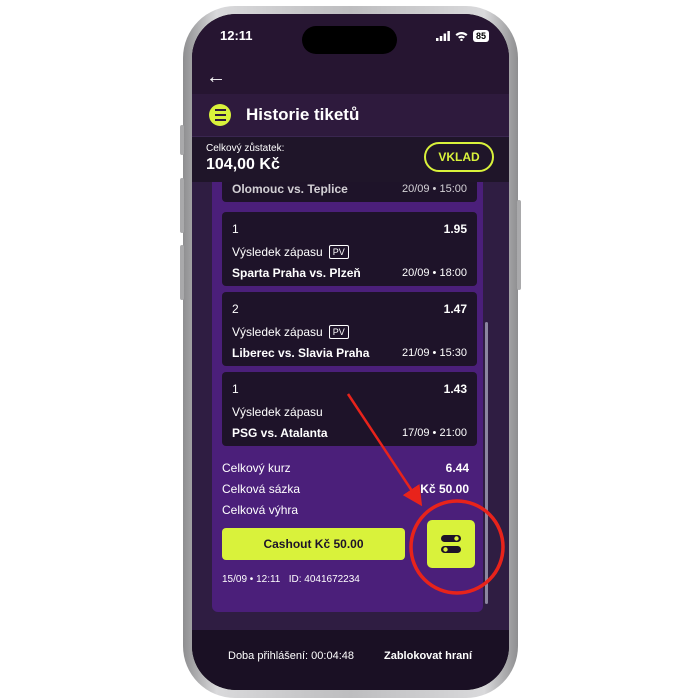 Image resolution: width=700 pixels, height=700 pixels. I want to click on balance-bar: Celkový zůstatek: 104,00 Kč VKLAD, so click(350, 159).